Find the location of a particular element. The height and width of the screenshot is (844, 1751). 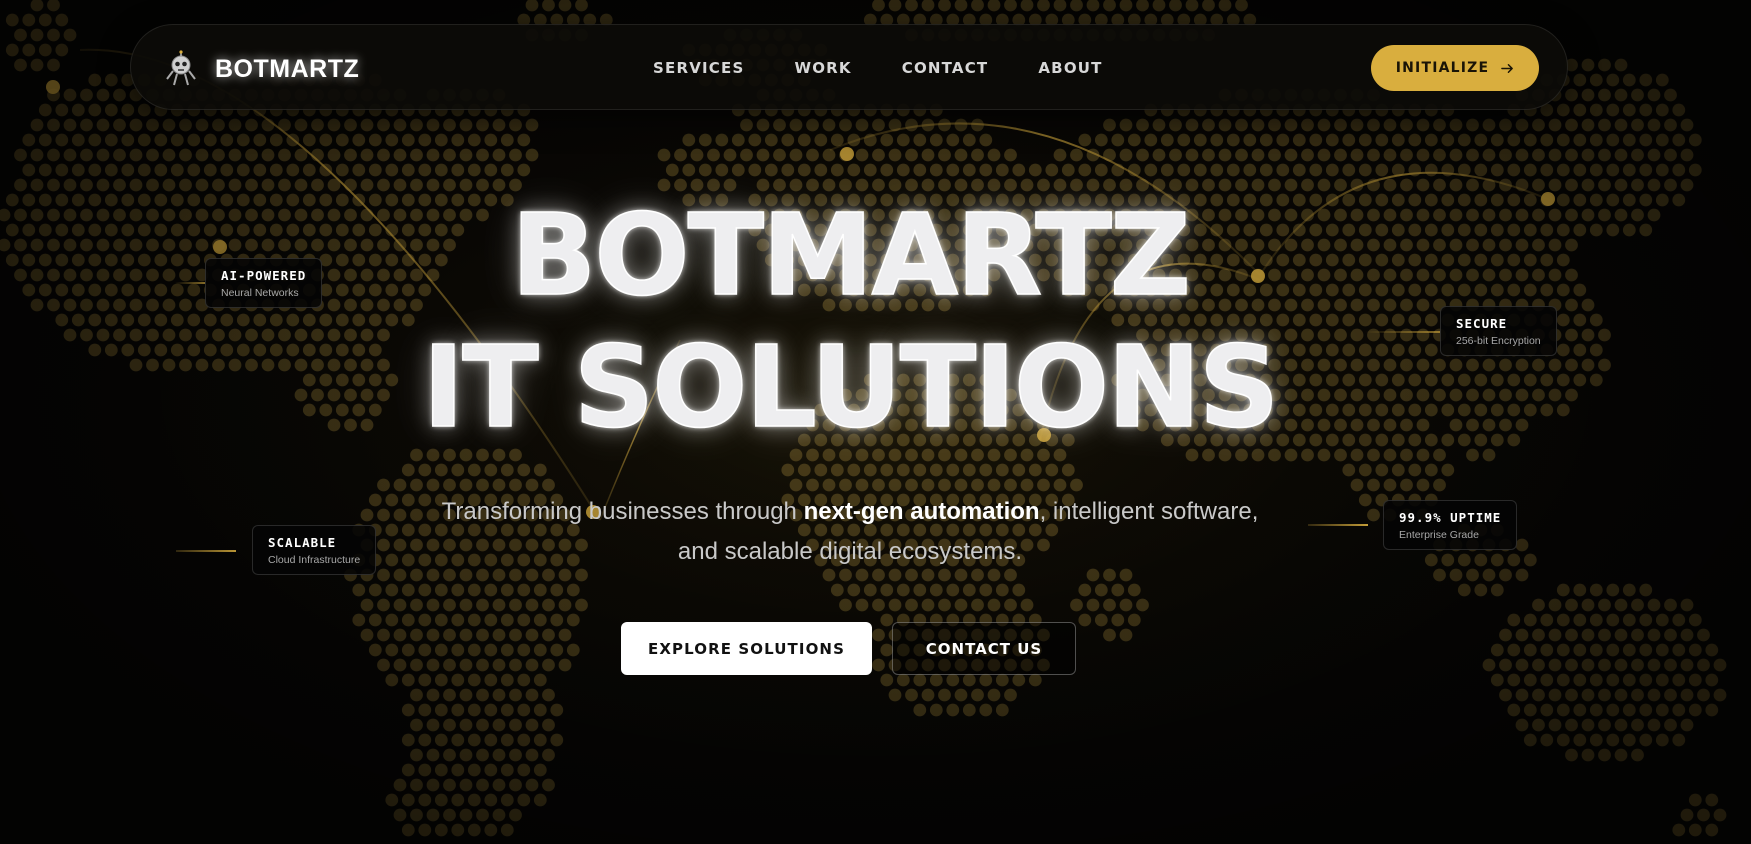

initialize-button: INITIALIZE is located at coordinates (1455, 68).